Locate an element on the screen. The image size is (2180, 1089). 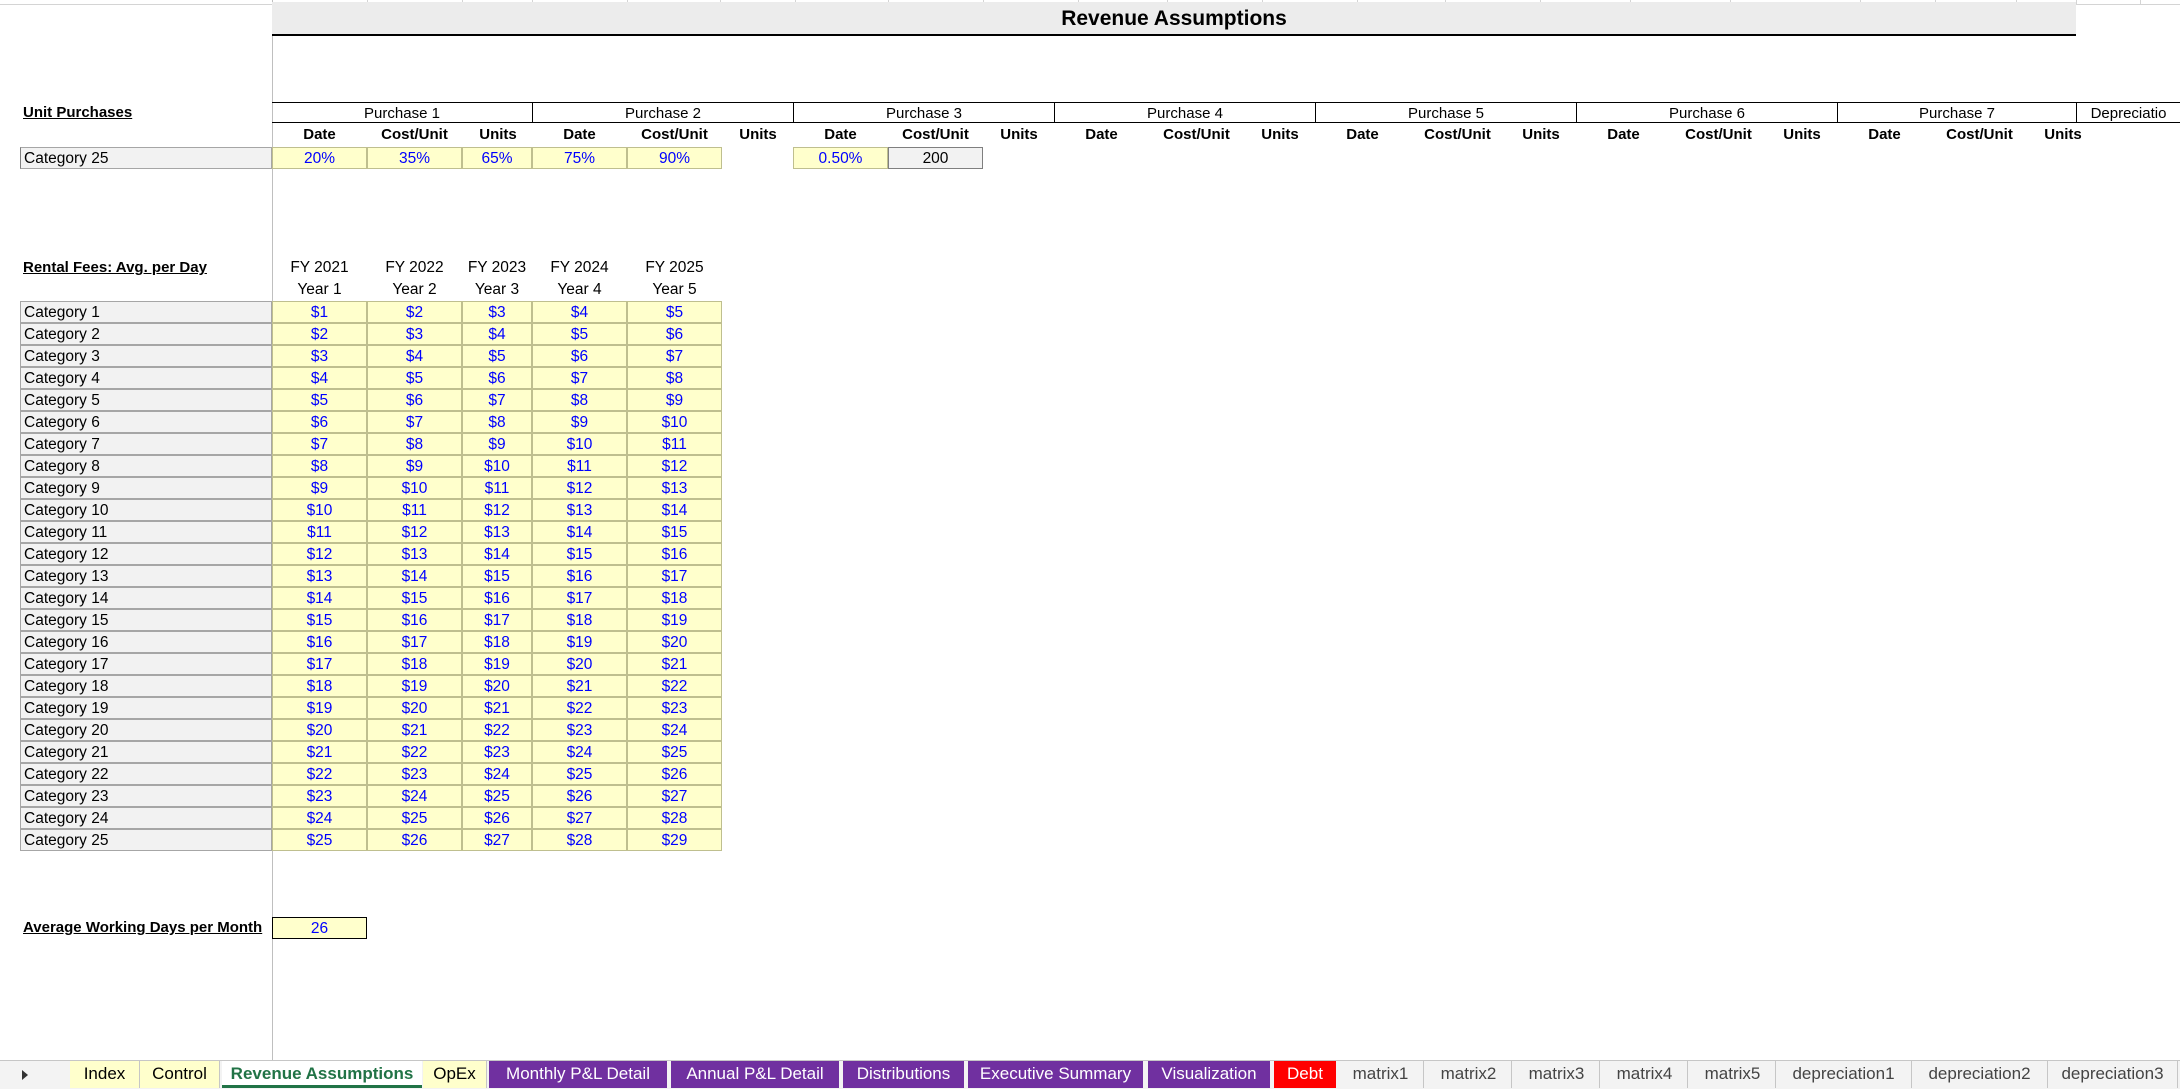
unit-purchase-extra-cell: 200 is located at coordinates (935, 158).